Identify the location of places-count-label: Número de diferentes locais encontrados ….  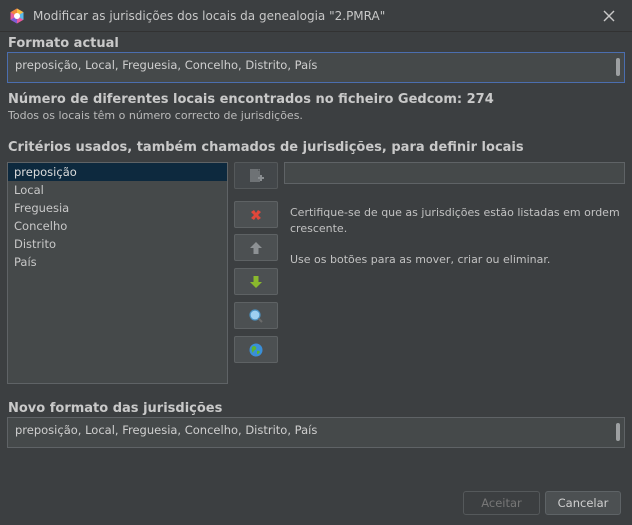
(251, 99).